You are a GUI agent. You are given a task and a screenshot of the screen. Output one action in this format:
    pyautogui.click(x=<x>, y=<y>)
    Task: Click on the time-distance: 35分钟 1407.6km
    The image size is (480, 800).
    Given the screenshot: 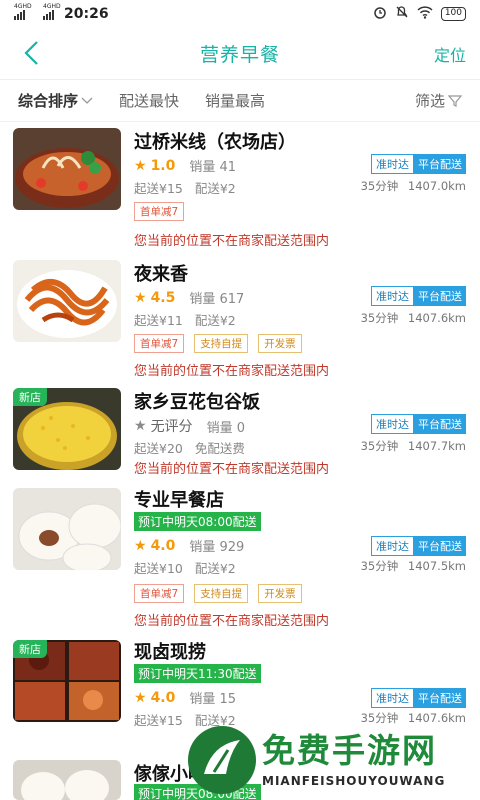 What is the action you would take?
    pyautogui.click(x=413, y=318)
    